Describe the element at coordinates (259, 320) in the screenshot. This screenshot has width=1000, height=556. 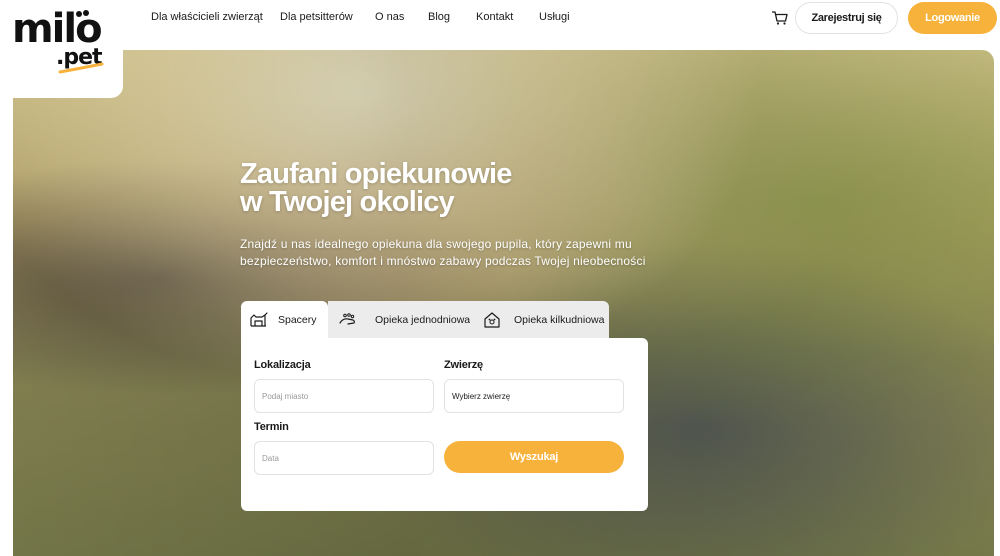
I see `dog-walk-icon` at that location.